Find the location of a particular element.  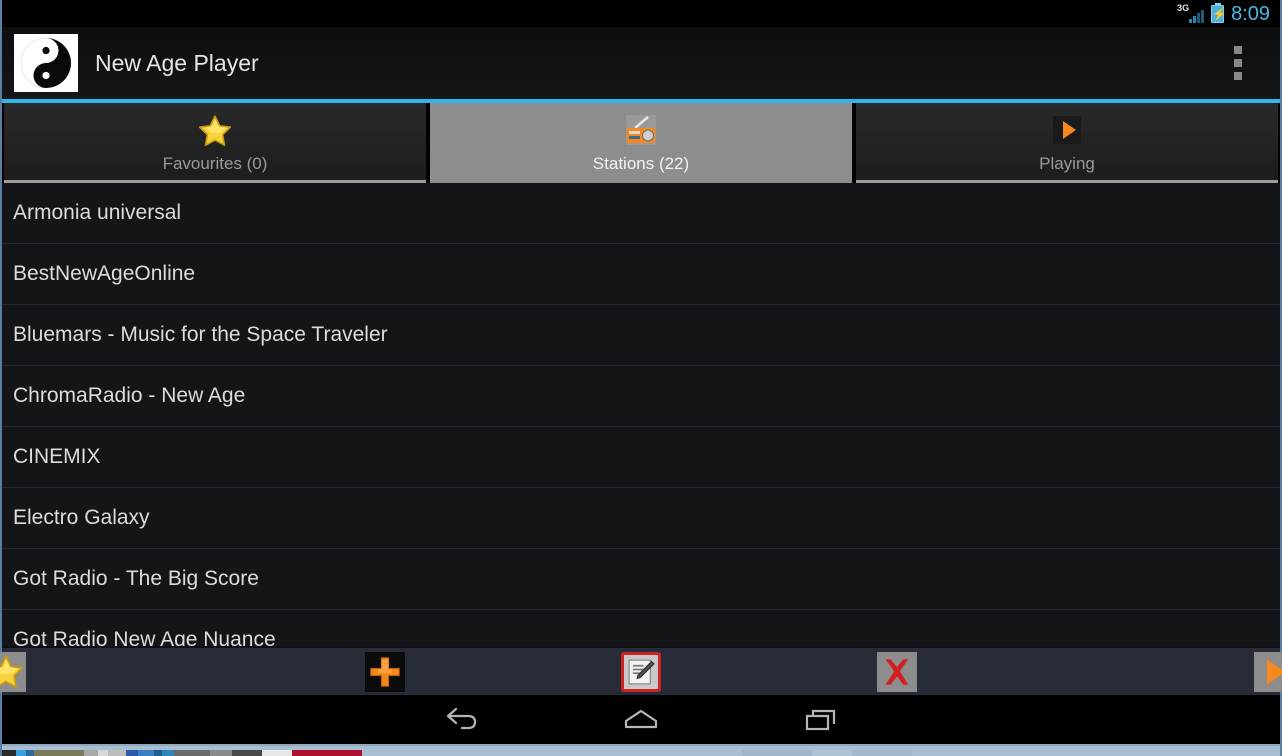

list-item: Got Radio New Age Nuance is located at coordinates (641, 628).